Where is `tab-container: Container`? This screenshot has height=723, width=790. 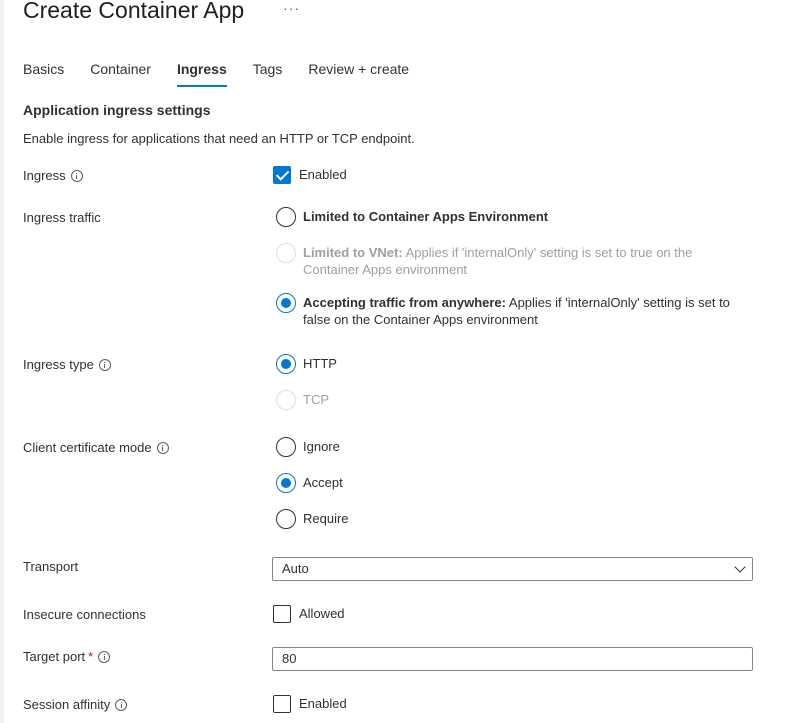
tab-container: Container is located at coordinates (120, 74).